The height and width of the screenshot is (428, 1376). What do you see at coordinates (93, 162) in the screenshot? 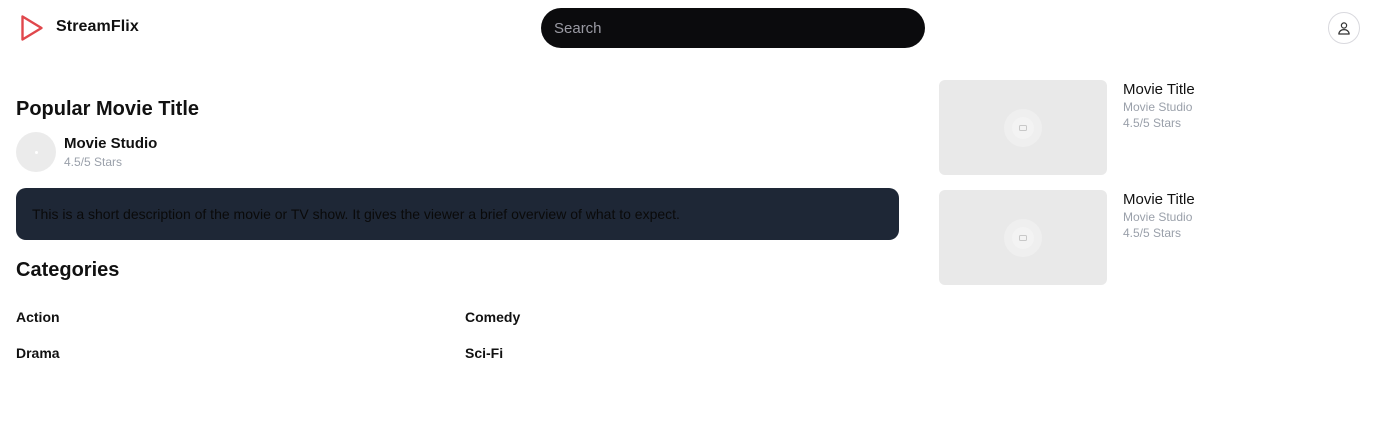
I see `studio-rating: 4.5/5 Stars` at bounding box center [93, 162].